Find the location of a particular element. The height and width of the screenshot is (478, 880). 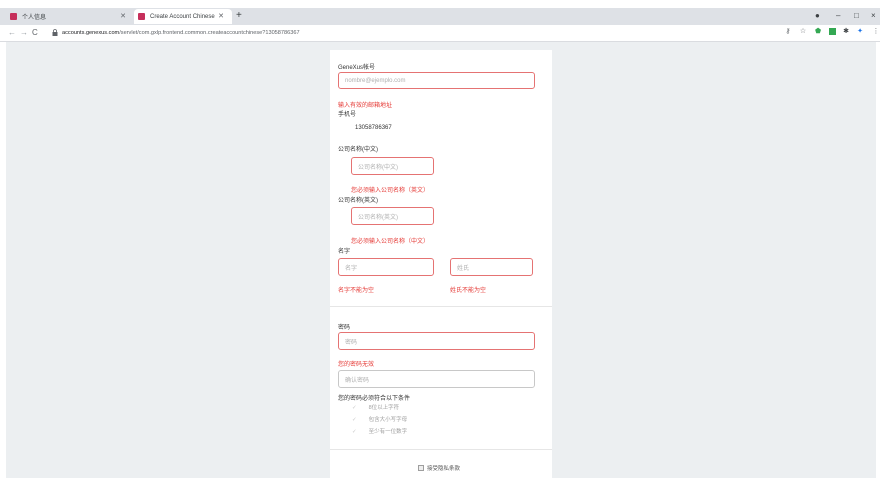

password-rules-title: 您的密码必须符合以下条件 is located at coordinates (374, 399).